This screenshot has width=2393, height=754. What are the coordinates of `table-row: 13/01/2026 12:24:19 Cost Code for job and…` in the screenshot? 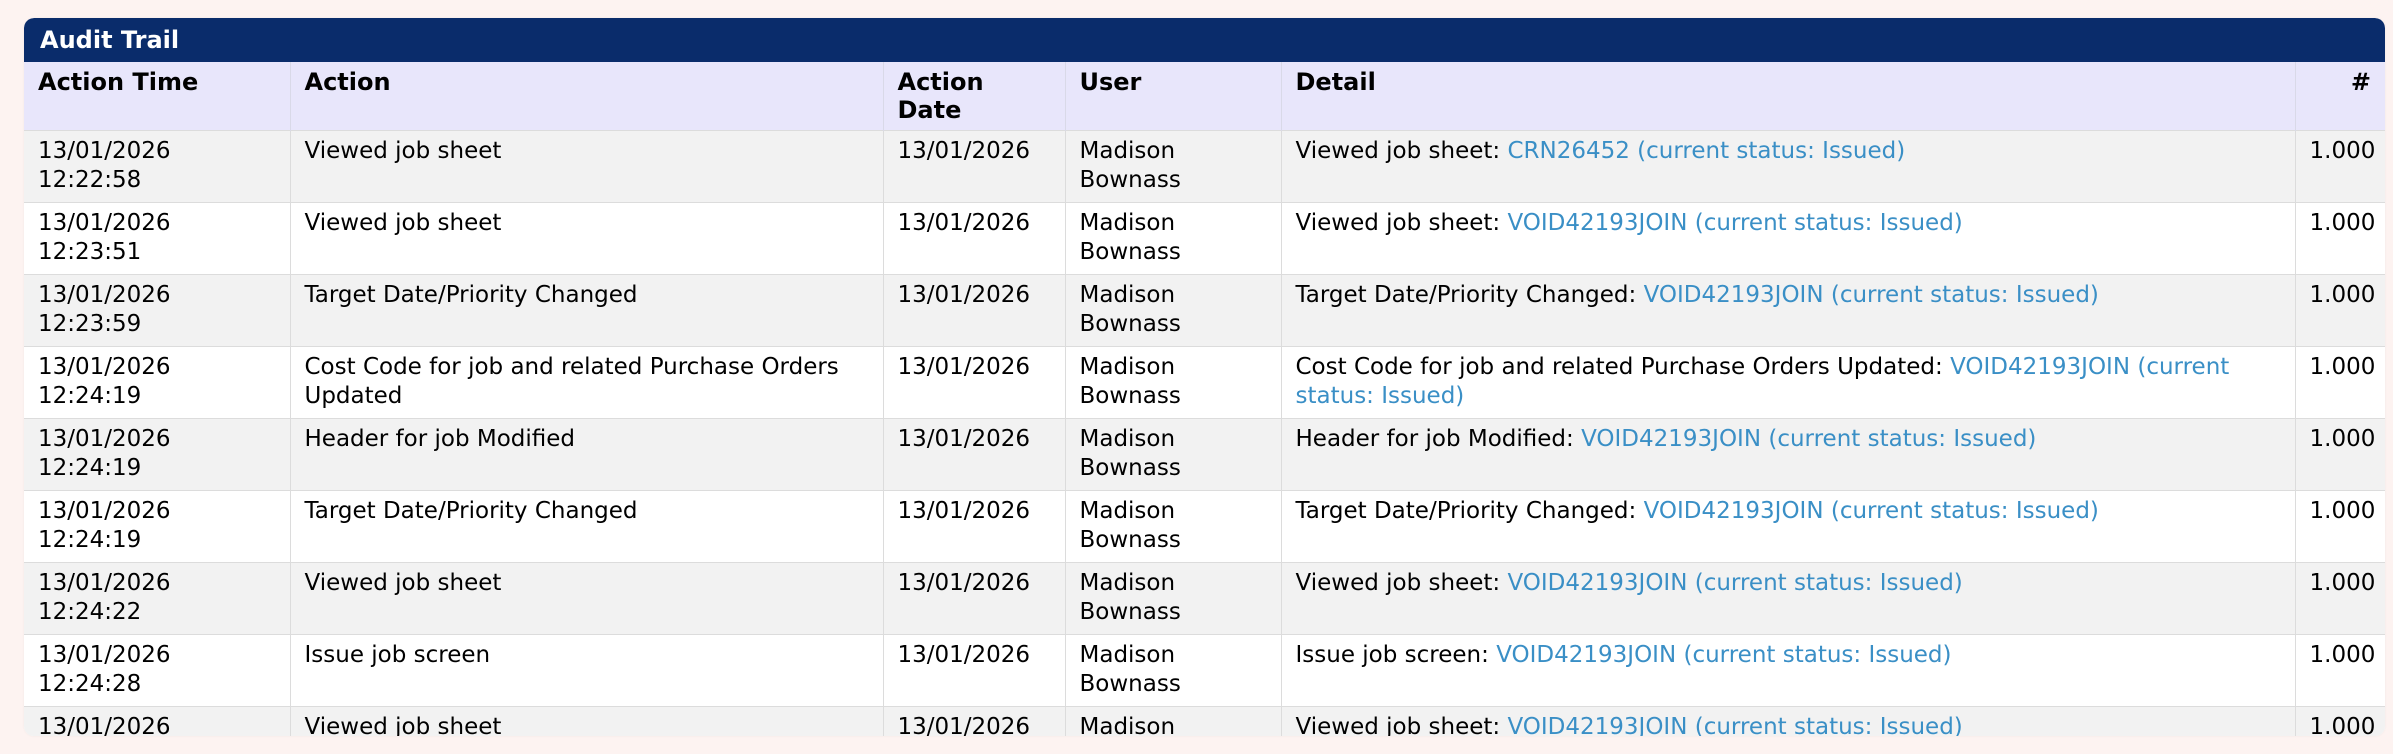 It's located at (1204, 382).